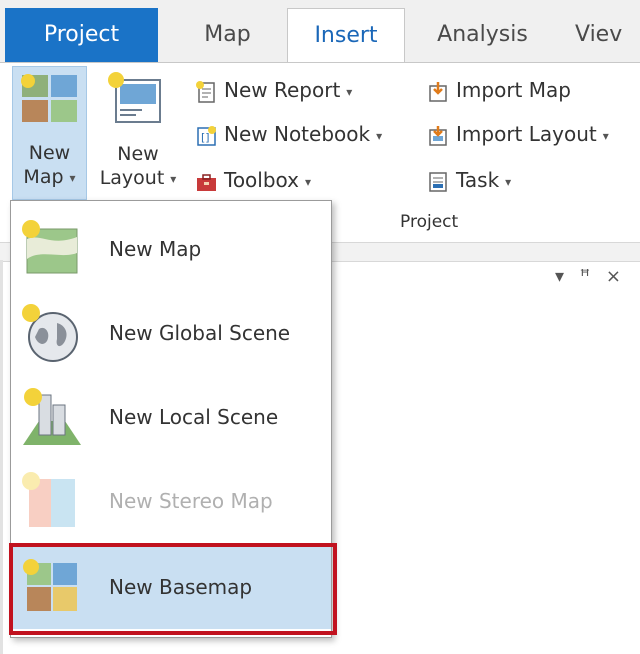 The width and height of the screenshot is (640, 654). What do you see at coordinates (194, 417) in the screenshot?
I see `menu-item-label: New Local Scene` at bounding box center [194, 417].